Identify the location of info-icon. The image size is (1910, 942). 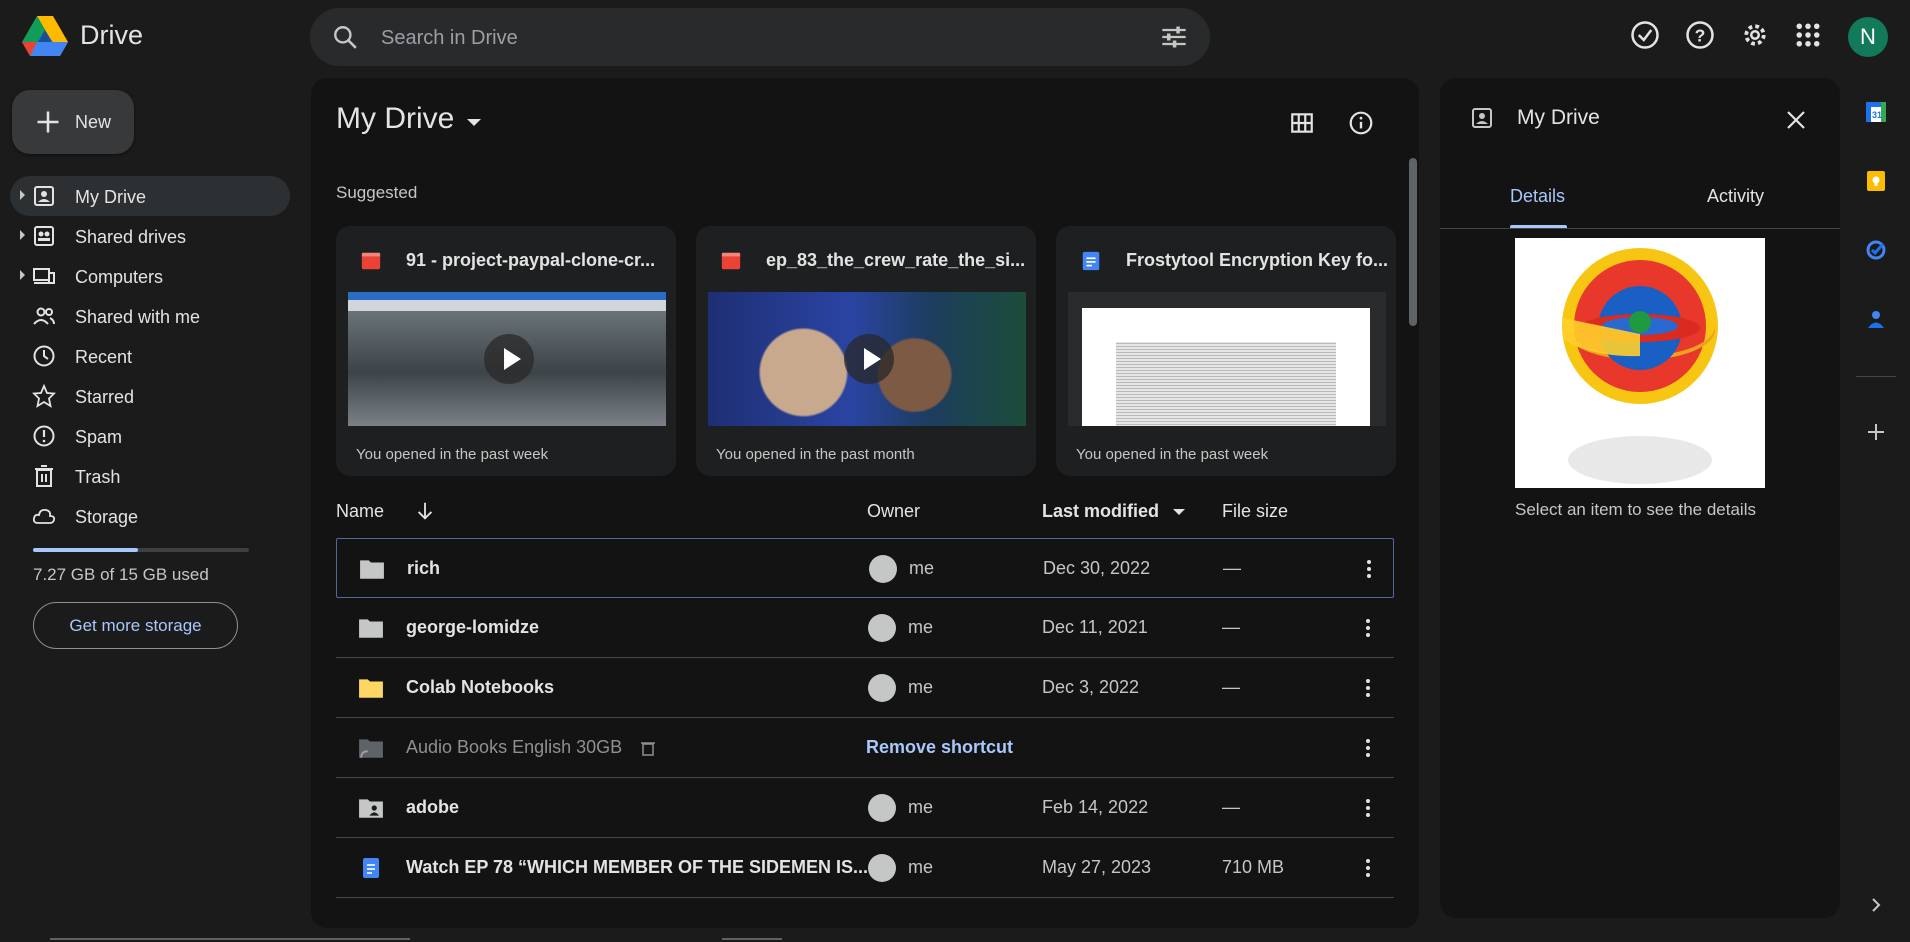
(1361, 123).